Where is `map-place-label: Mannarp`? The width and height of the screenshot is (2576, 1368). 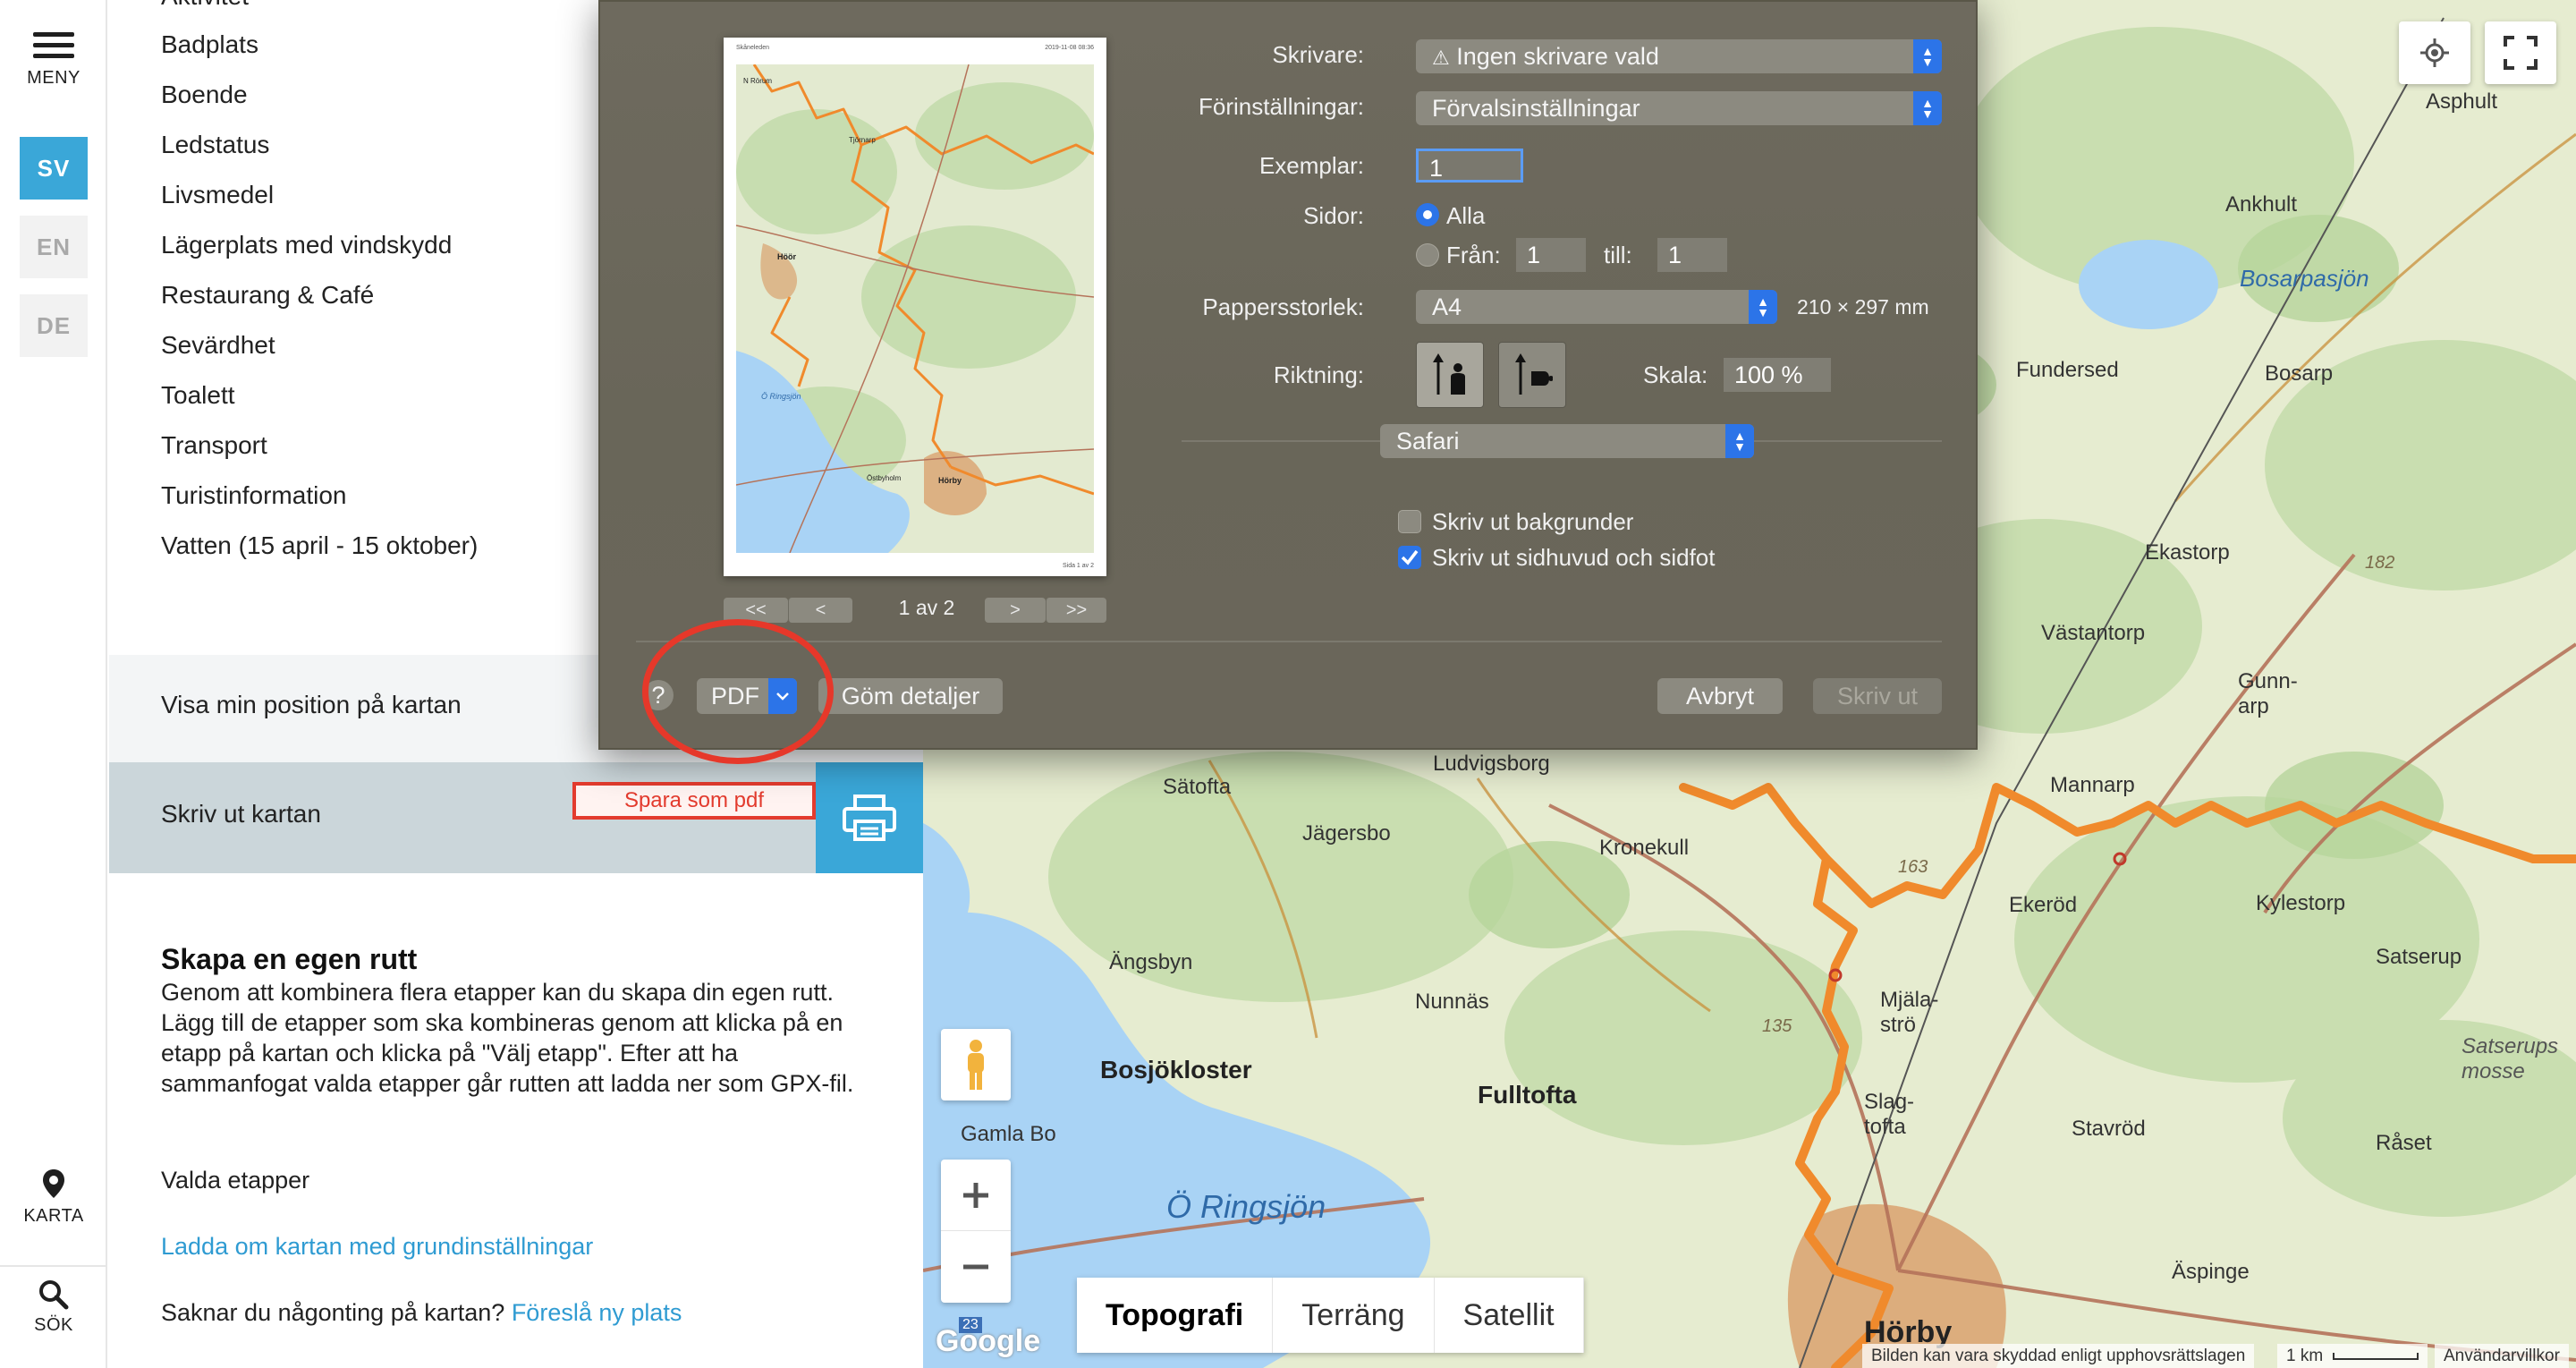
map-place-label: Mannarp is located at coordinates (2092, 785).